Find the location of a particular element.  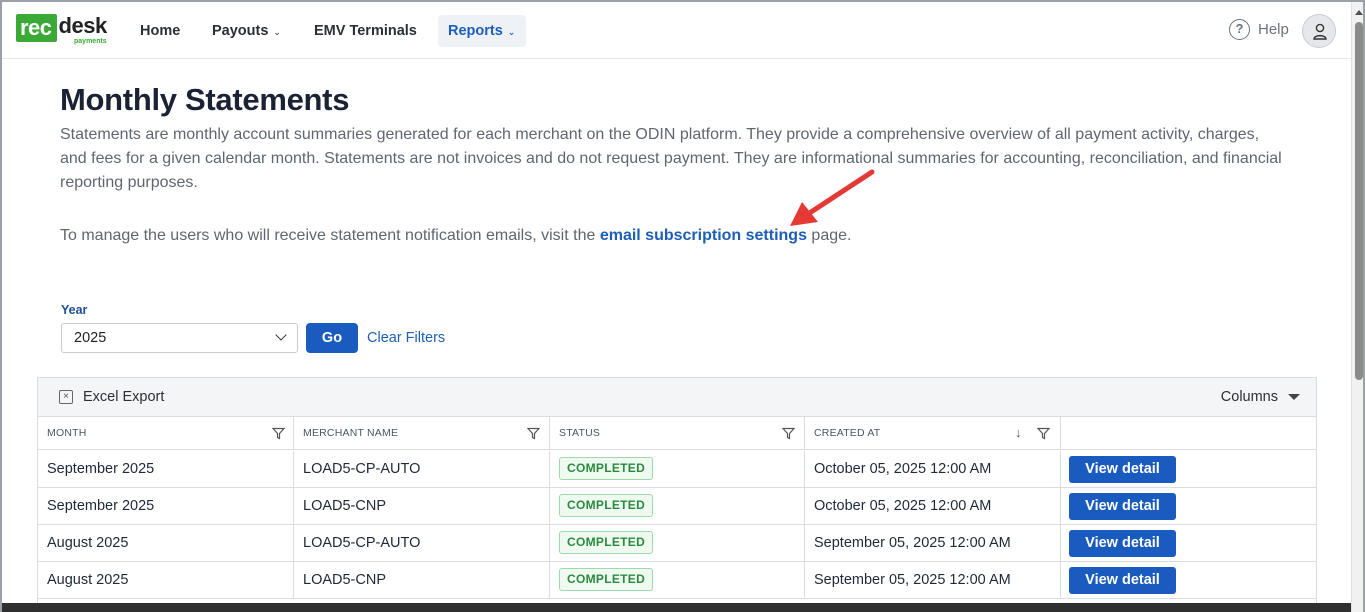

excel-export-button: × Excel Export is located at coordinates (111, 397).